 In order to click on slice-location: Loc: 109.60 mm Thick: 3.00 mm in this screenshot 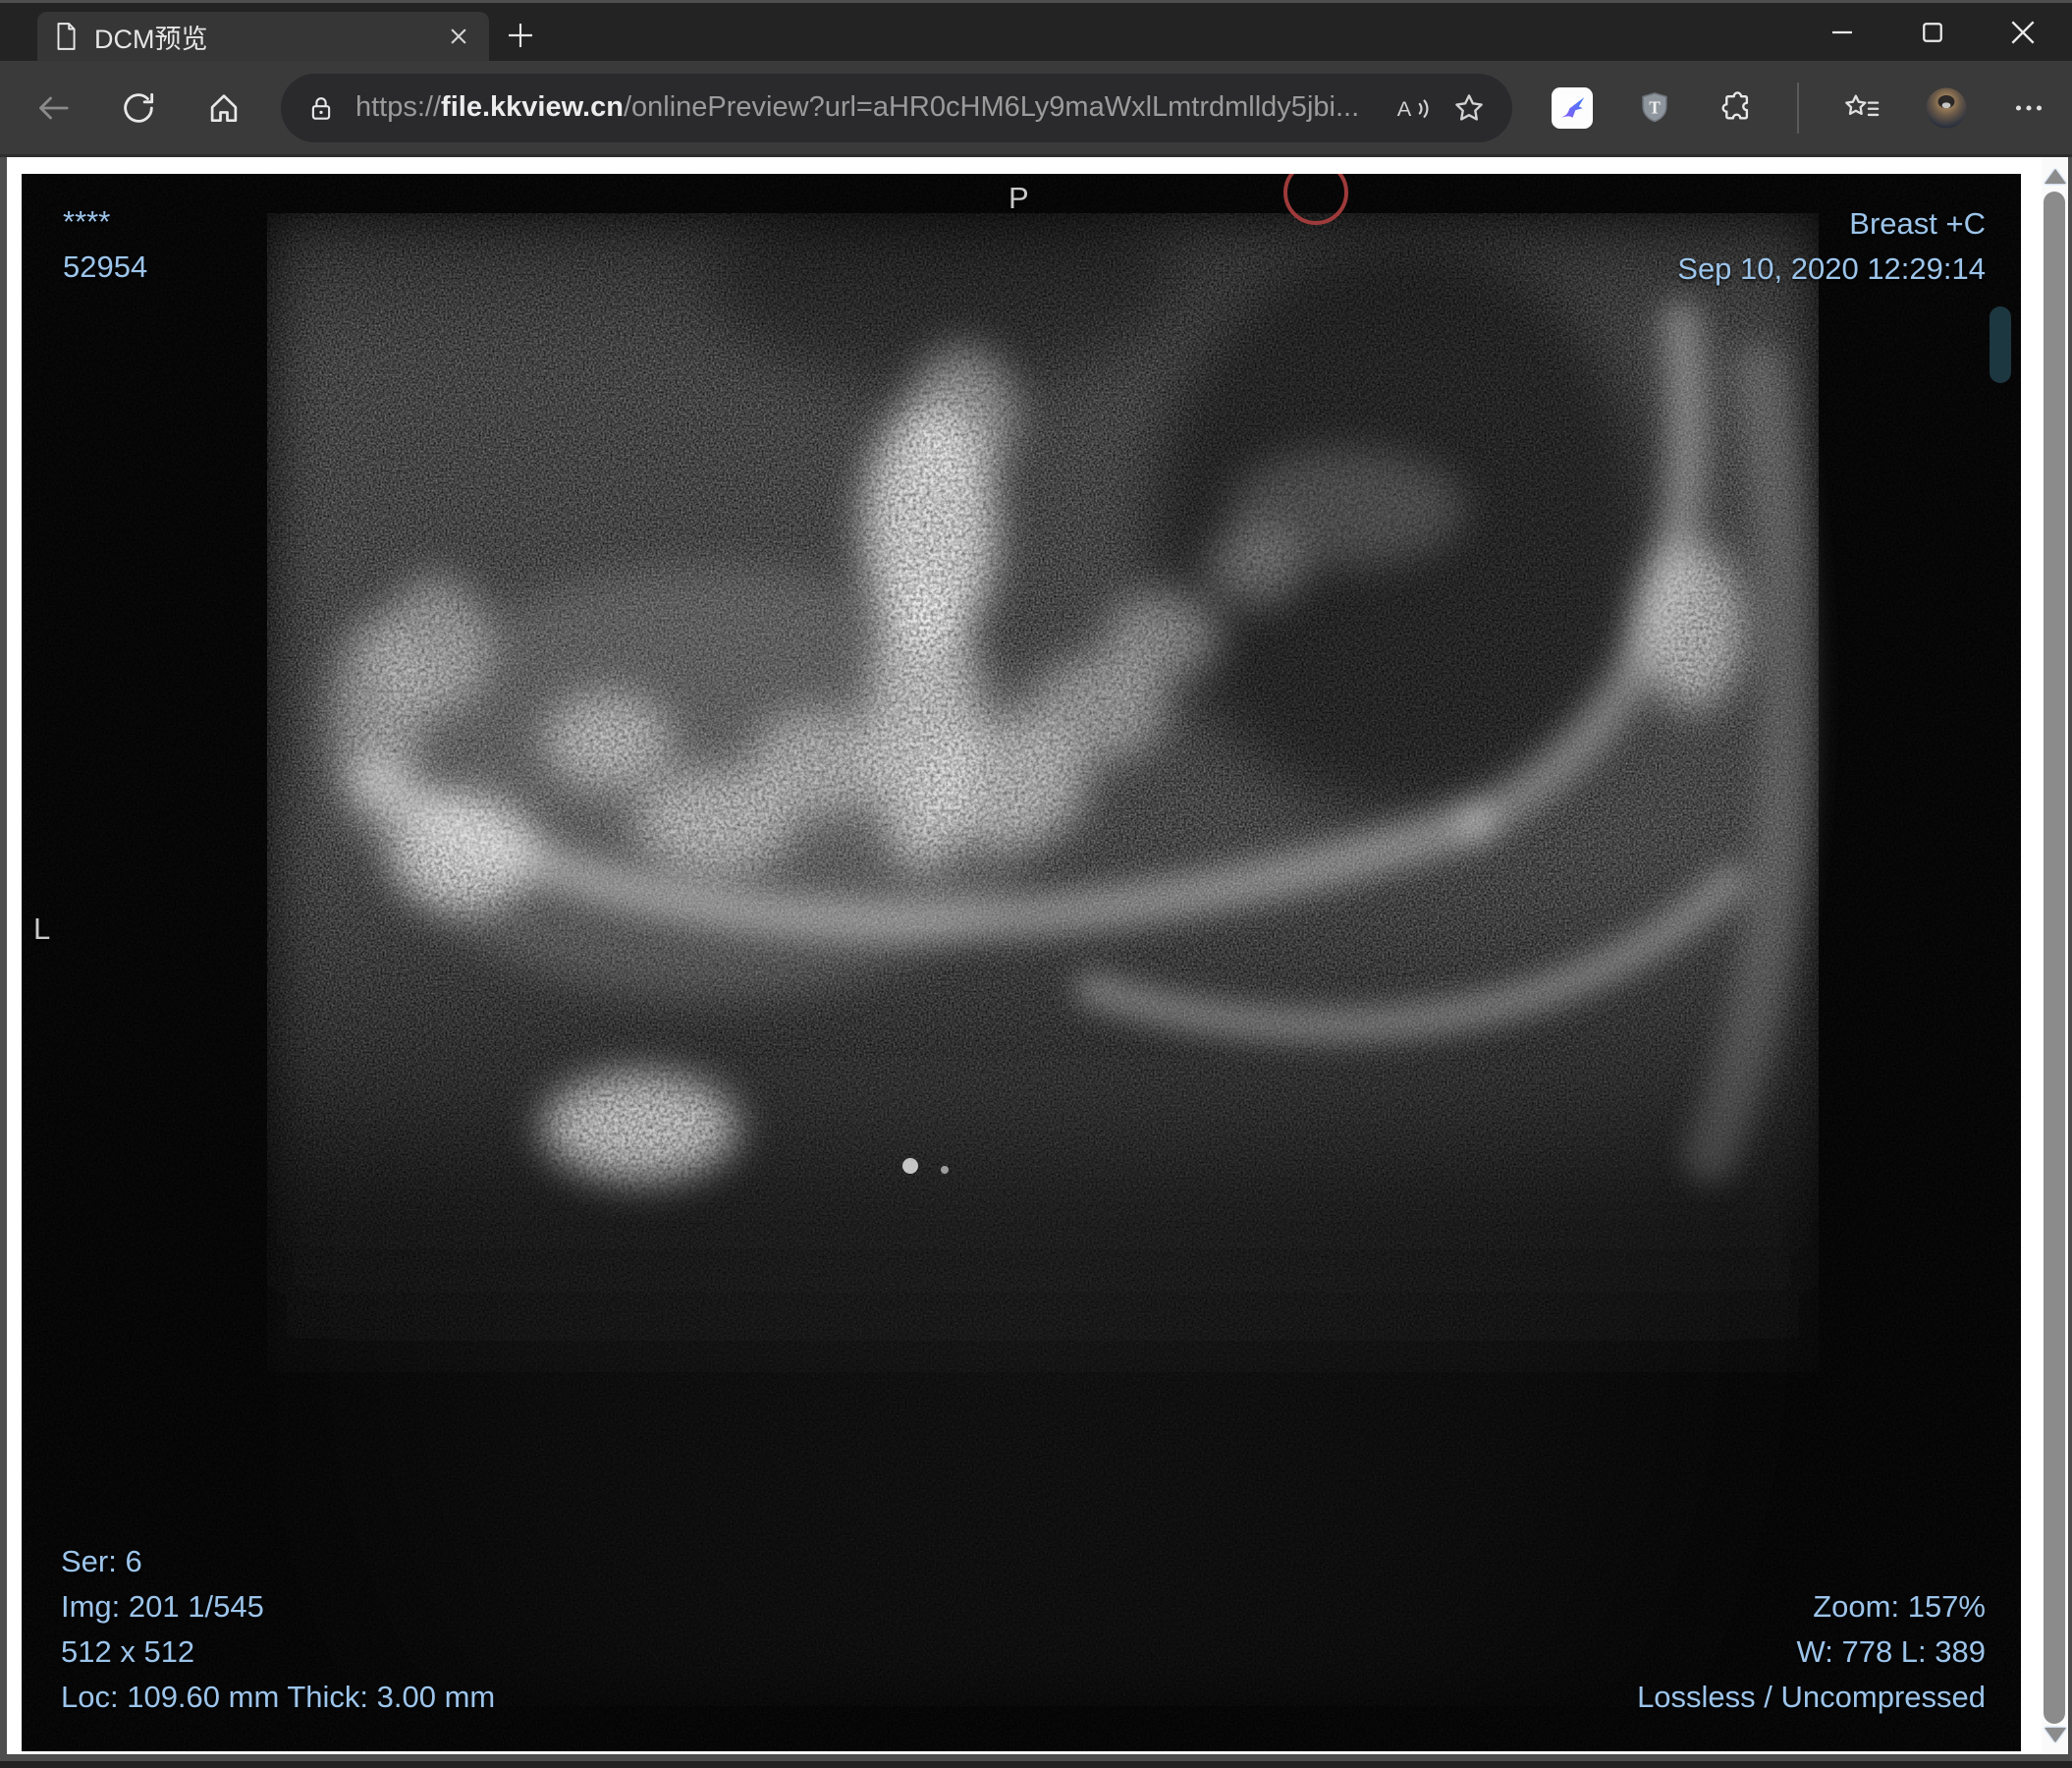, I will do `click(279, 1697)`.